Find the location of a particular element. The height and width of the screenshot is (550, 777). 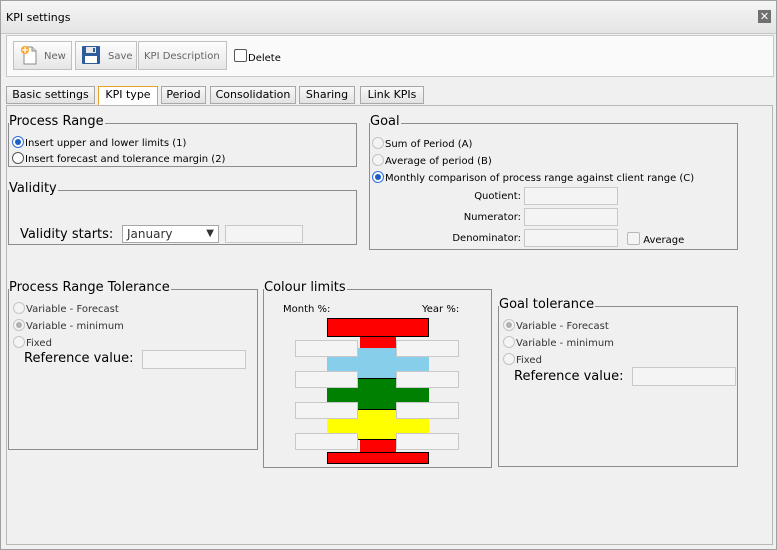

prt-option-fixed: Fixed is located at coordinates (32, 342).